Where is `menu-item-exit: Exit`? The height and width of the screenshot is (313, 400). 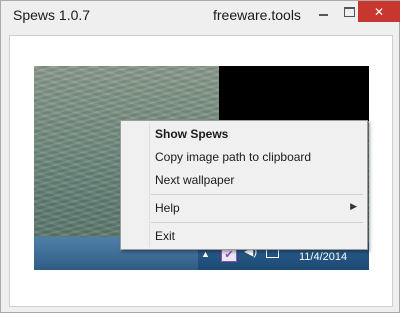 menu-item-exit: Exit is located at coordinates (244, 237).